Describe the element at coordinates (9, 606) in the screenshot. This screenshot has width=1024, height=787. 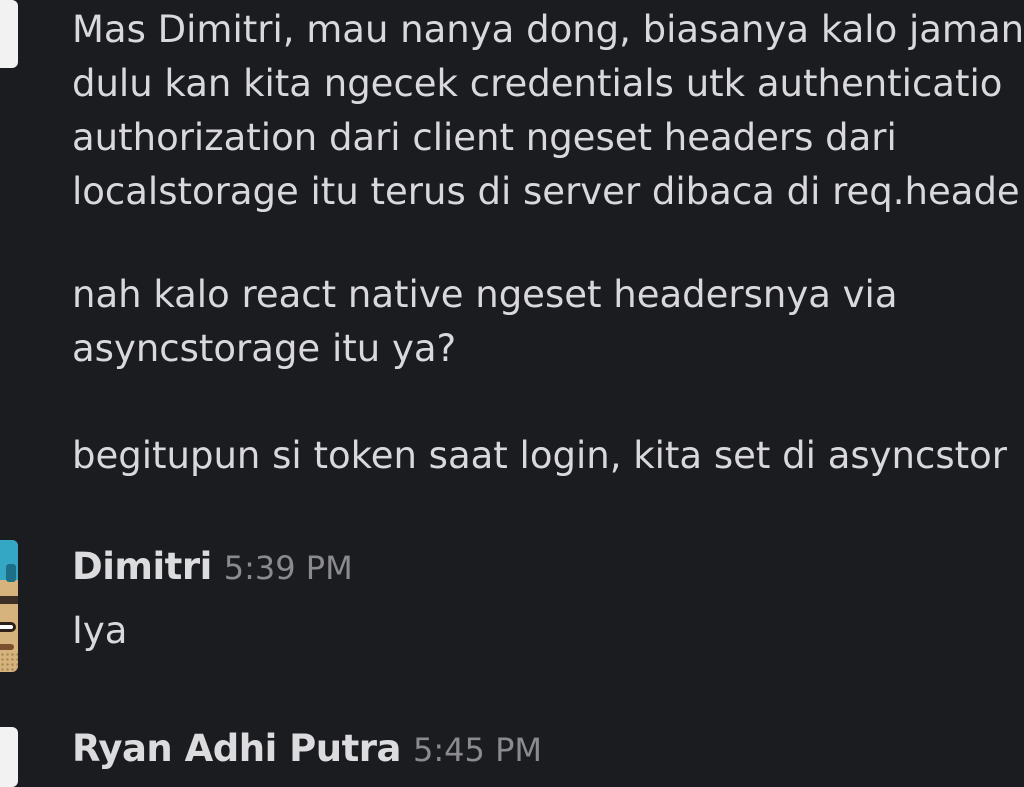
I see `dimitri-avatar` at that location.